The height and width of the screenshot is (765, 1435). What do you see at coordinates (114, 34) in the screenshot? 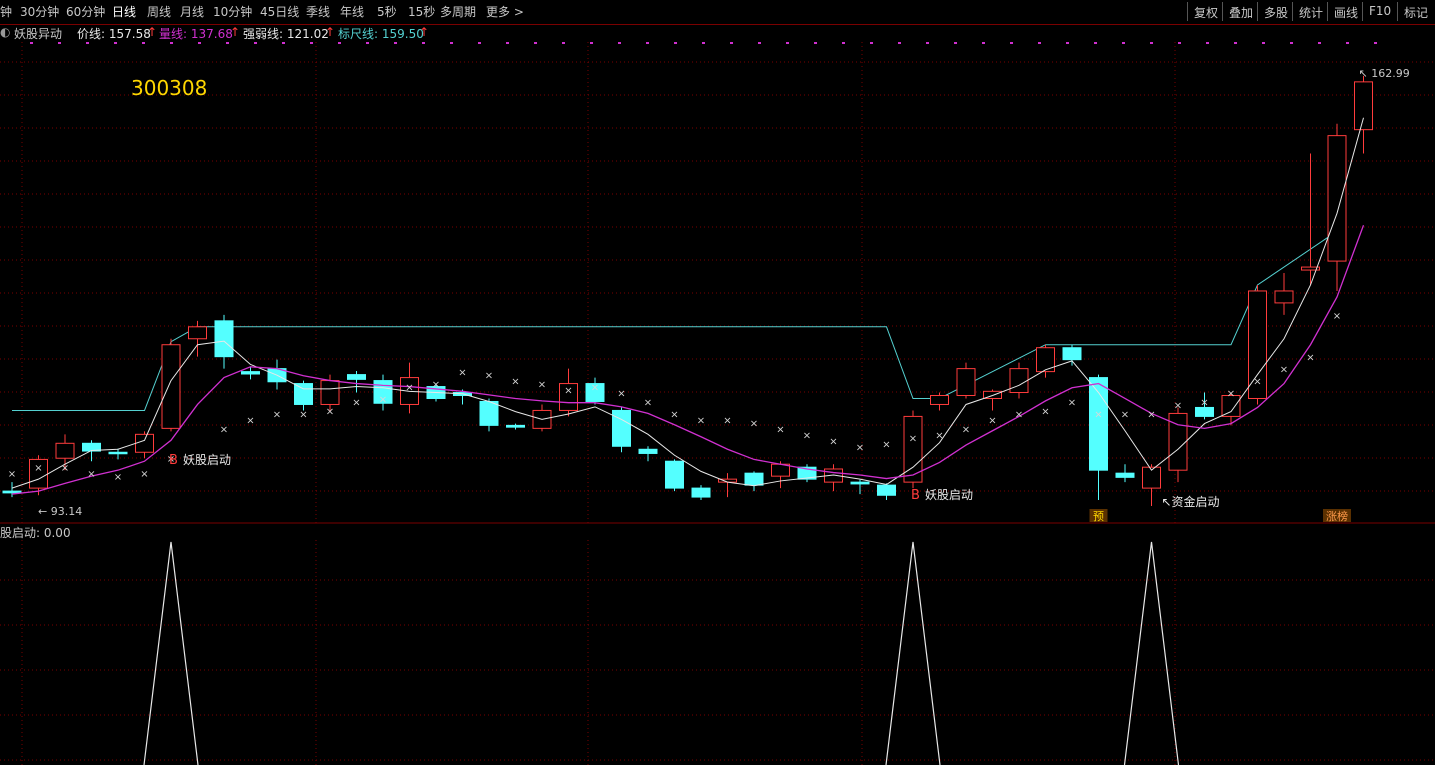
I see `price-line-value: 价线: 157.58` at bounding box center [114, 34].